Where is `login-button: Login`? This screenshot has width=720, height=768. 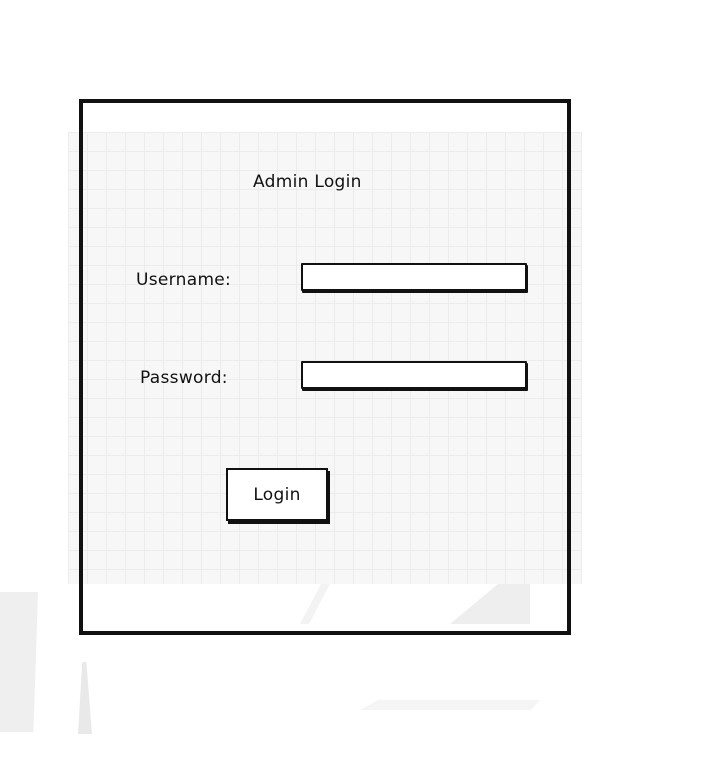 login-button: Login is located at coordinates (277, 494).